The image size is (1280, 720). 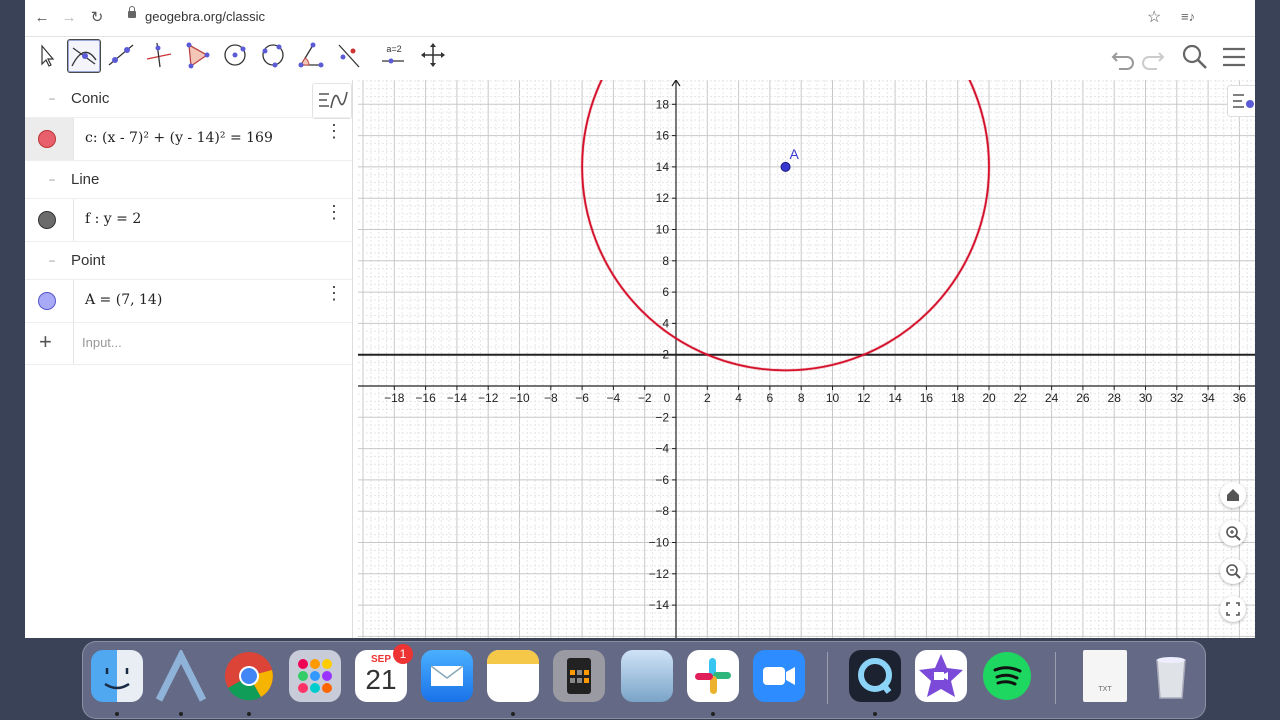 I want to click on x-tick-label: −12, so click(x=488, y=398).